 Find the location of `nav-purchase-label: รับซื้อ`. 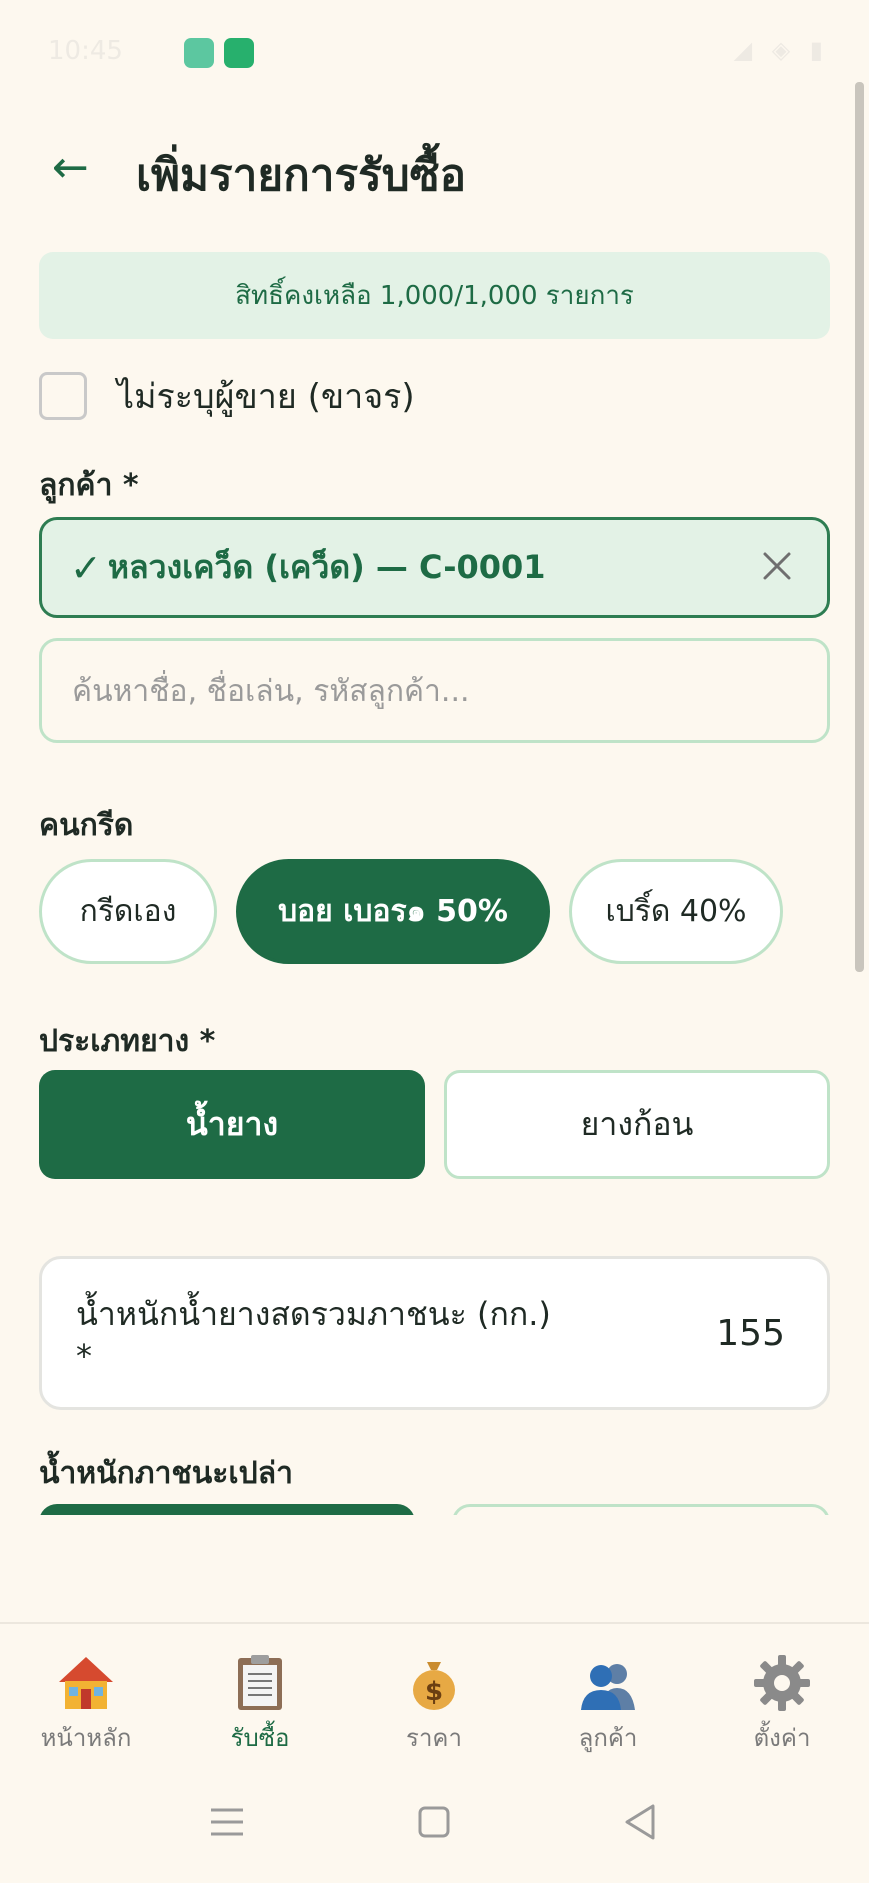

nav-purchase-label: รับซื้อ is located at coordinates (260, 1738).